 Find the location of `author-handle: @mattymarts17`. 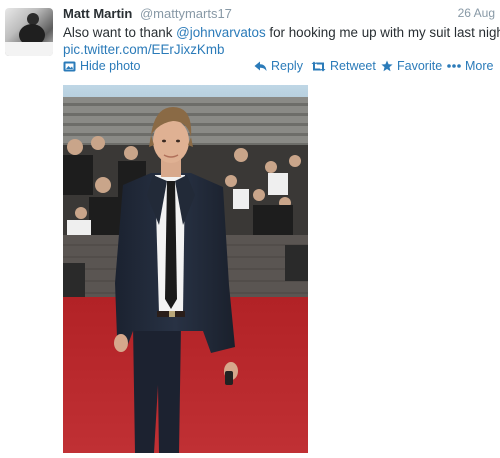

author-handle: @mattymarts17 is located at coordinates (186, 13).